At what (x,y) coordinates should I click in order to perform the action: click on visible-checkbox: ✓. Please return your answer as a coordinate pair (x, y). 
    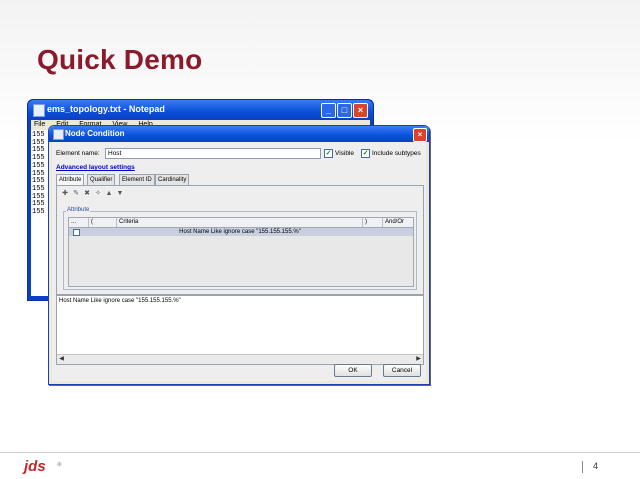
    Looking at the image, I should click on (328, 153).